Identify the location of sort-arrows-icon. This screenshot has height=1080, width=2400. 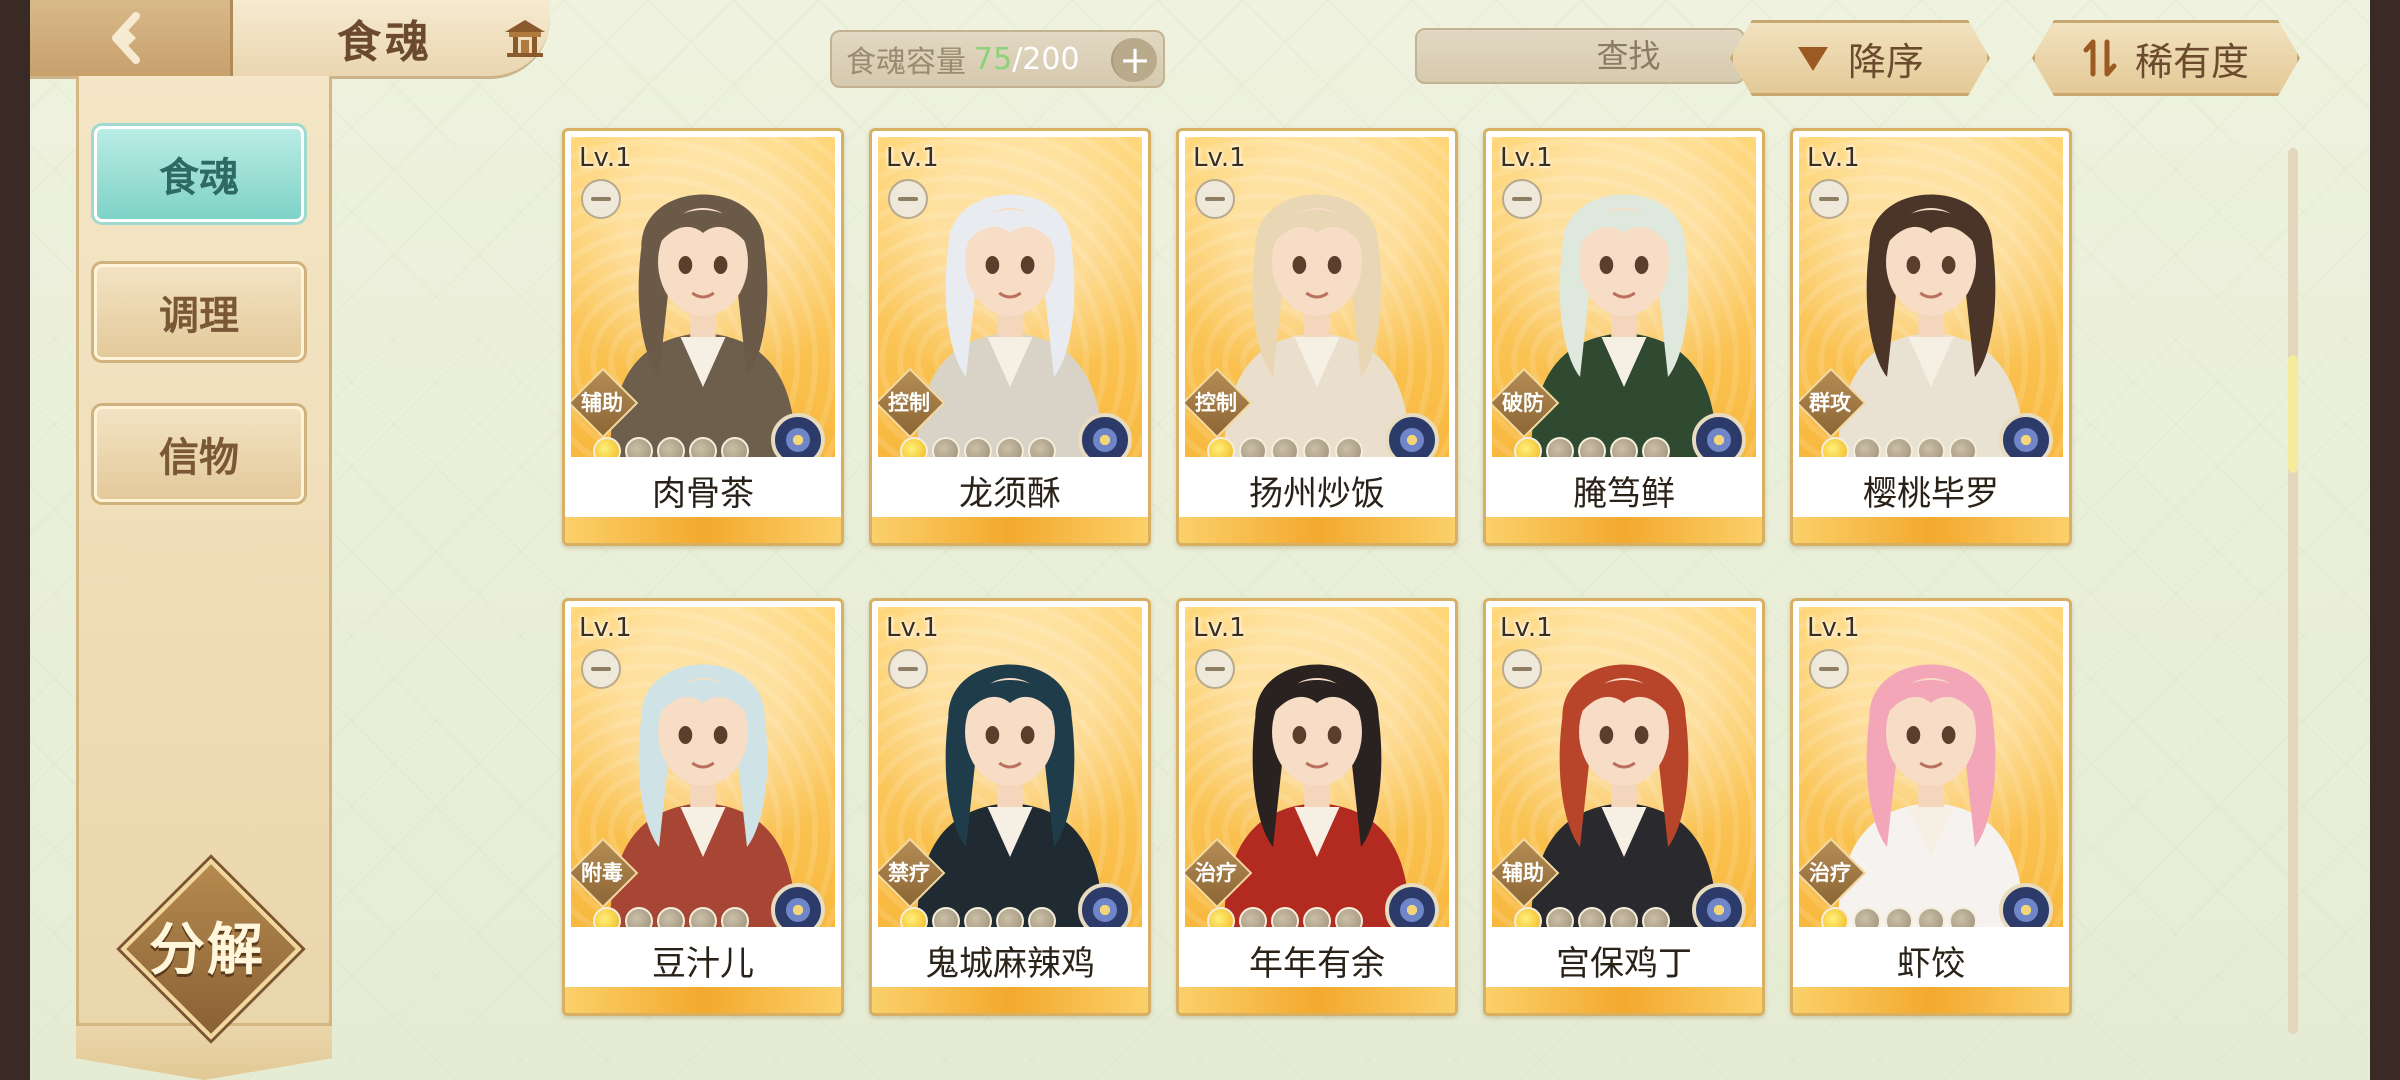
(2100, 58).